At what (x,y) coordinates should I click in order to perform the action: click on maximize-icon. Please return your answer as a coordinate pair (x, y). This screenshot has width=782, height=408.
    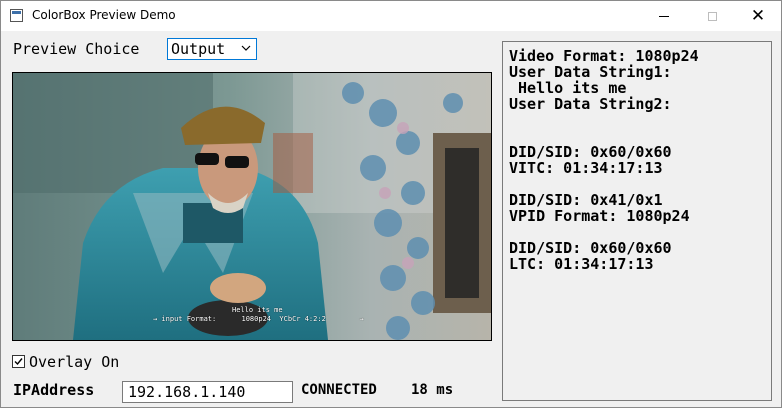
    Looking at the image, I should click on (712, 16).